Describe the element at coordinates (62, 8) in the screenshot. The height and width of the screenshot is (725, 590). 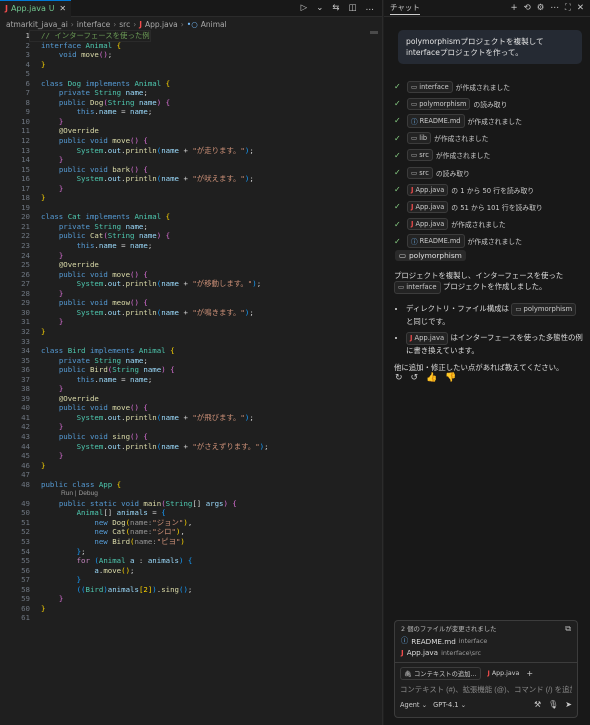
I see `close-tab-icon: ✕` at that location.